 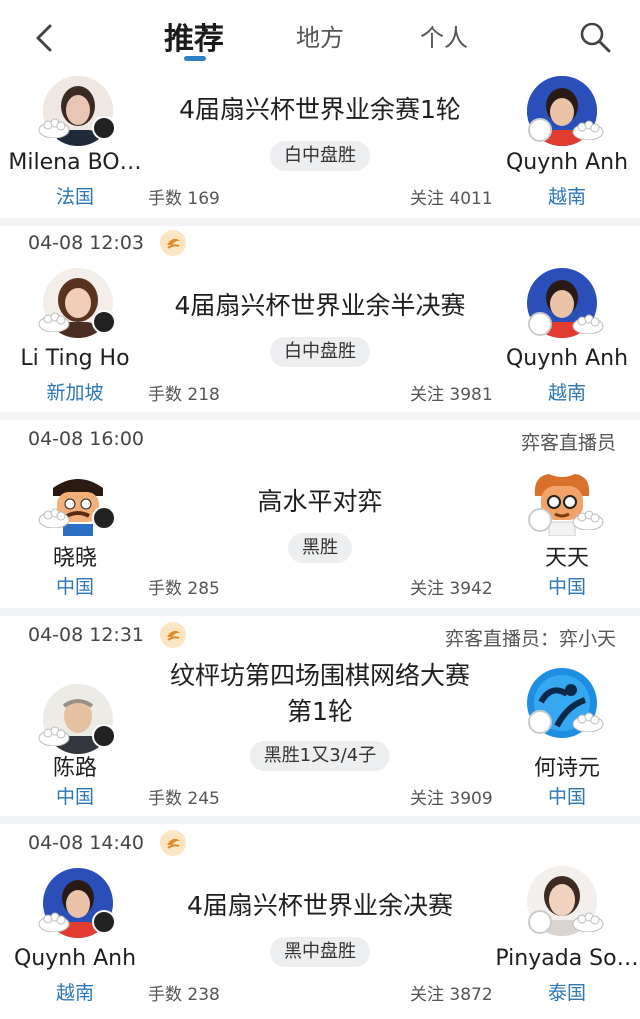 I want to click on game-title: 4届扇兴杯世界业余半决赛, so click(x=320, y=305).